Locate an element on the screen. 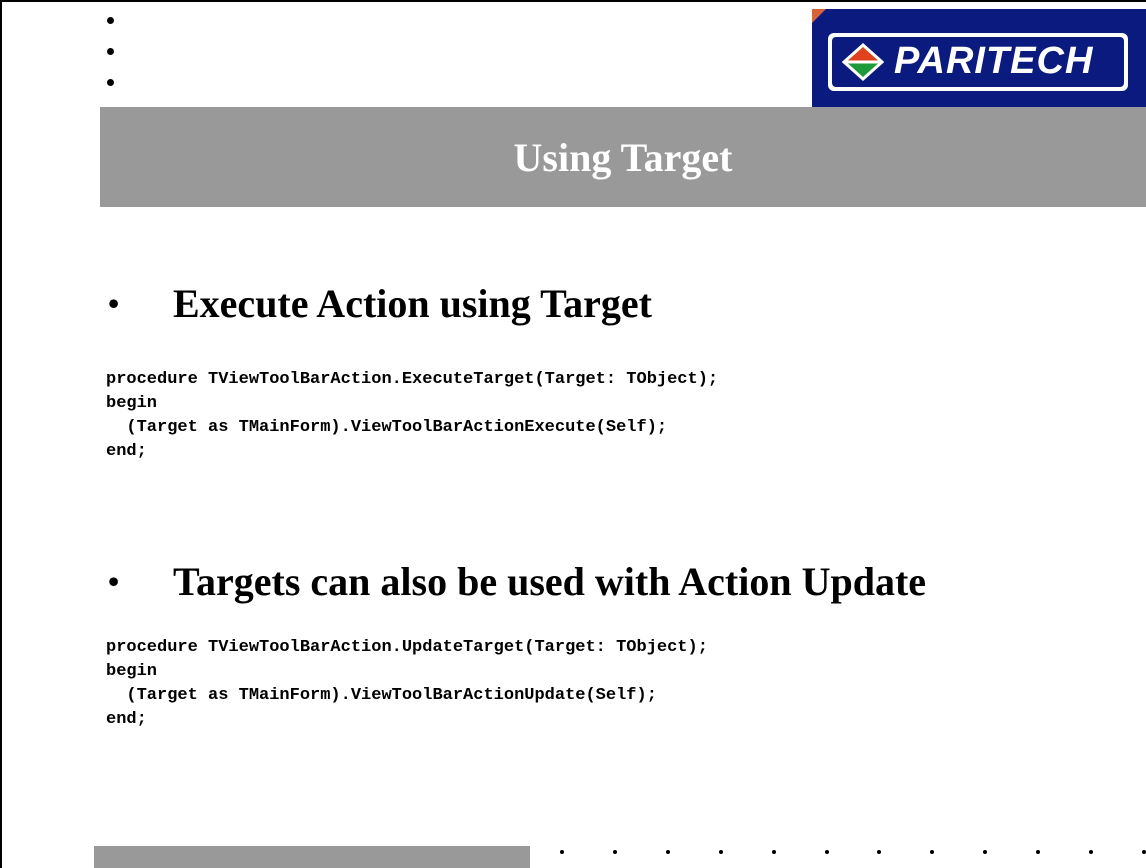 The image size is (1146, 868). logo-frame: PARITECH is located at coordinates (978, 62).